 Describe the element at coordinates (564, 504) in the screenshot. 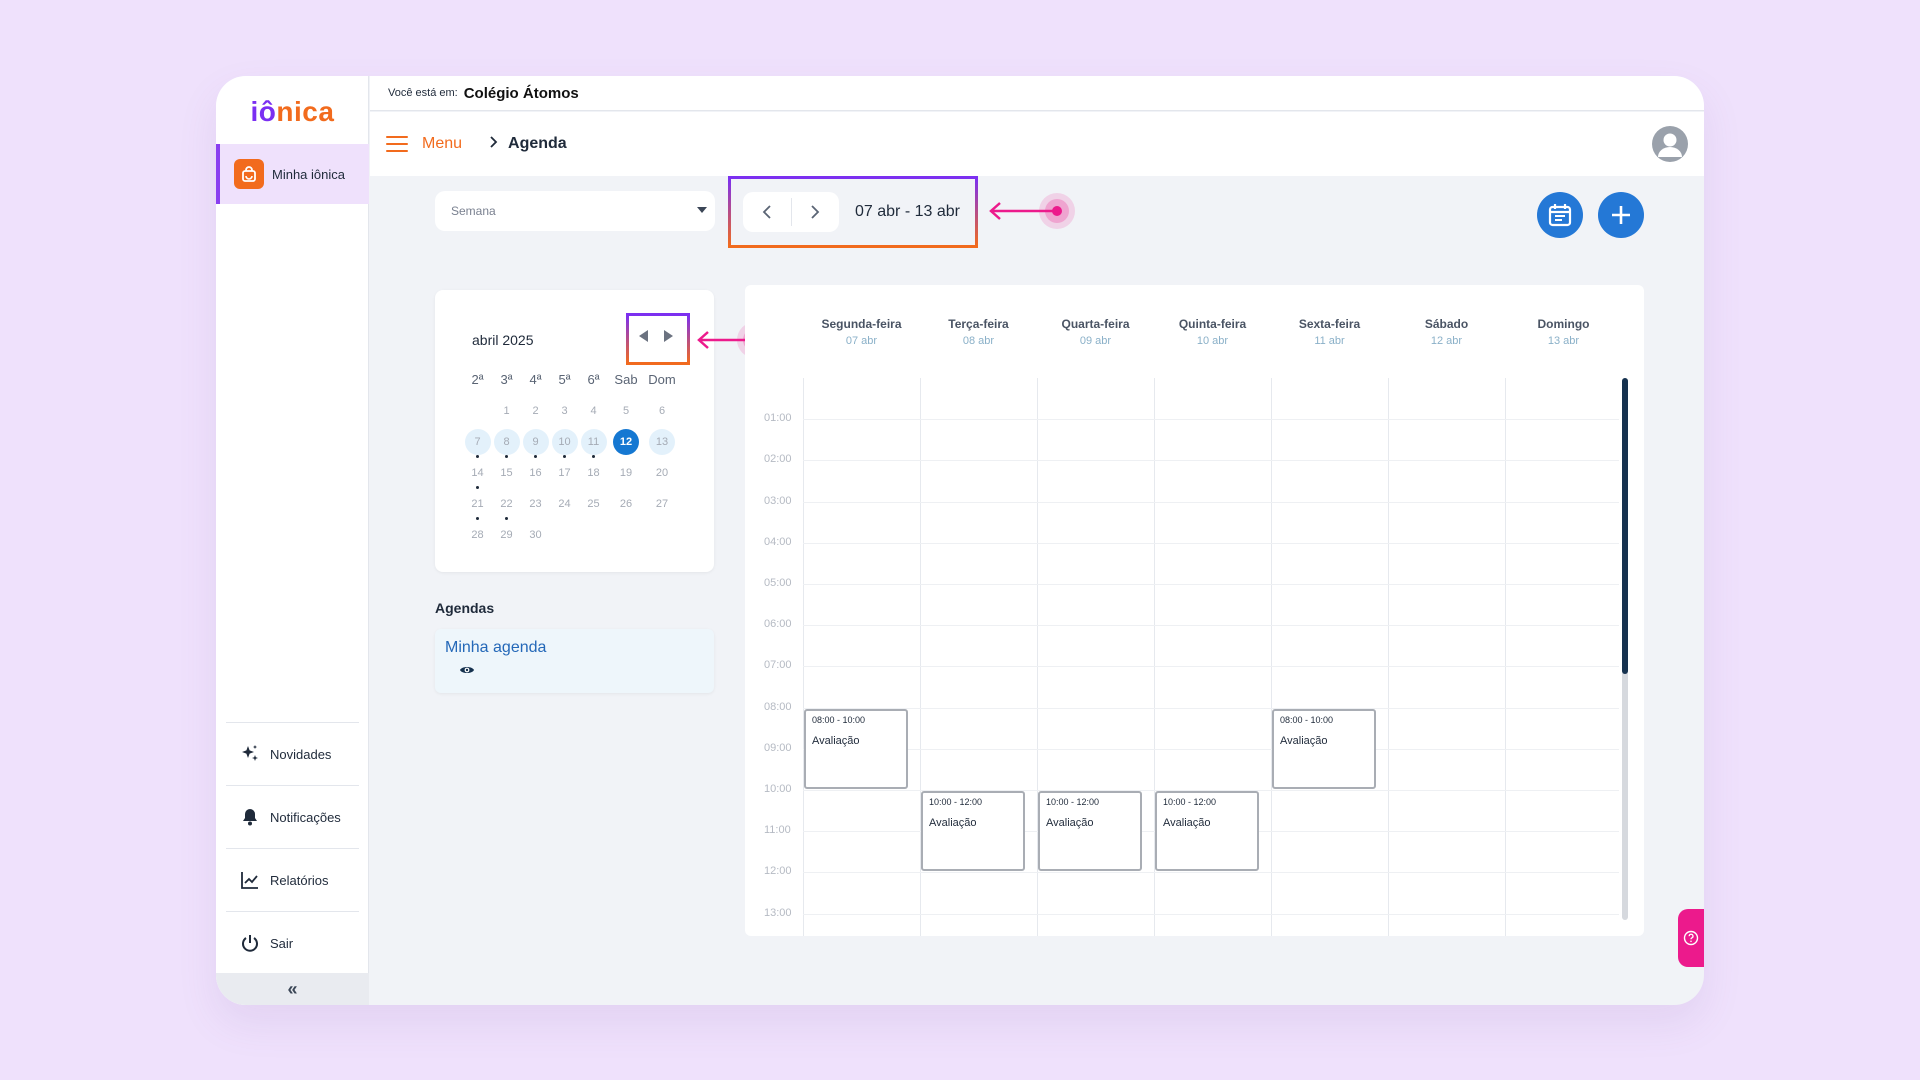

I see `day-cell: 24` at that location.